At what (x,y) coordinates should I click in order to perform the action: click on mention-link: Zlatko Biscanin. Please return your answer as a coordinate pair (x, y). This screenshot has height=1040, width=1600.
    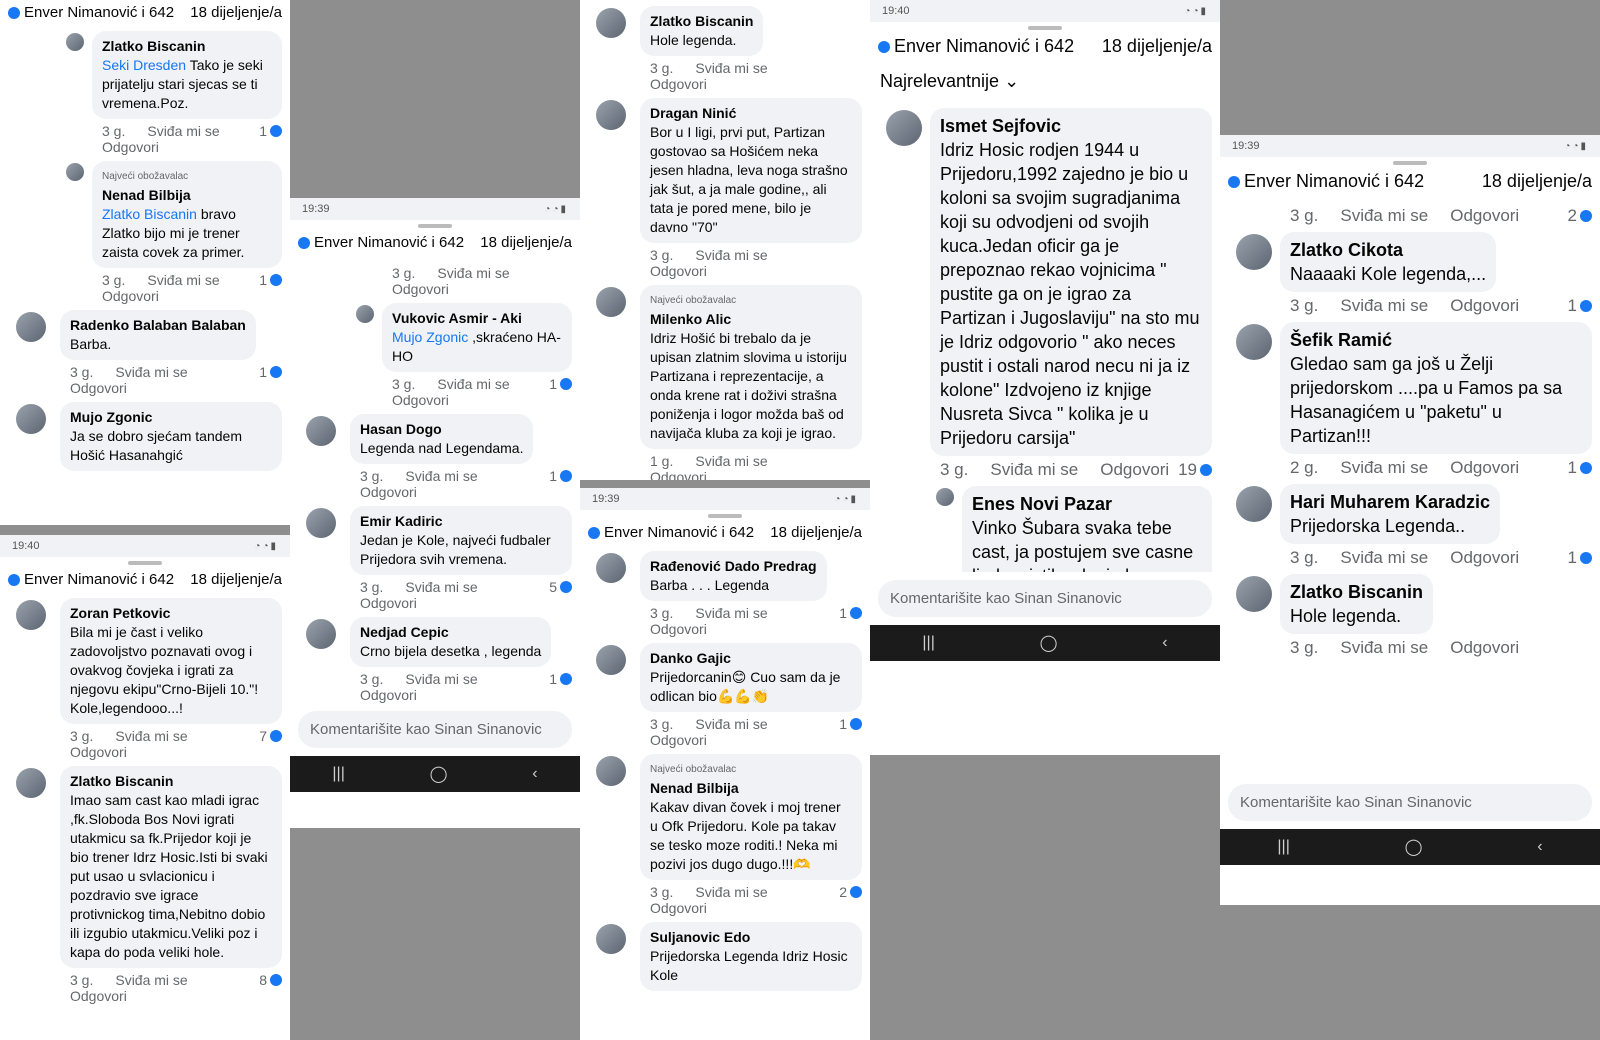
    Looking at the image, I should click on (149, 214).